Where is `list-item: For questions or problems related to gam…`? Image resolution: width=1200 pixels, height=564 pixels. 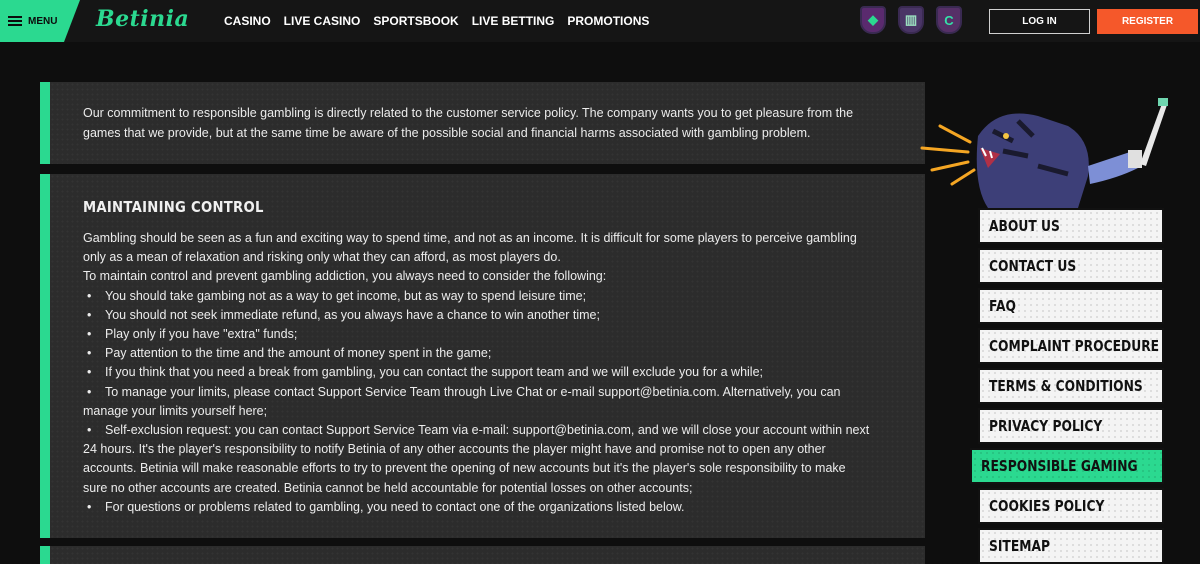 list-item: For questions or problems related to gam… is located at coordinates (478, 507).